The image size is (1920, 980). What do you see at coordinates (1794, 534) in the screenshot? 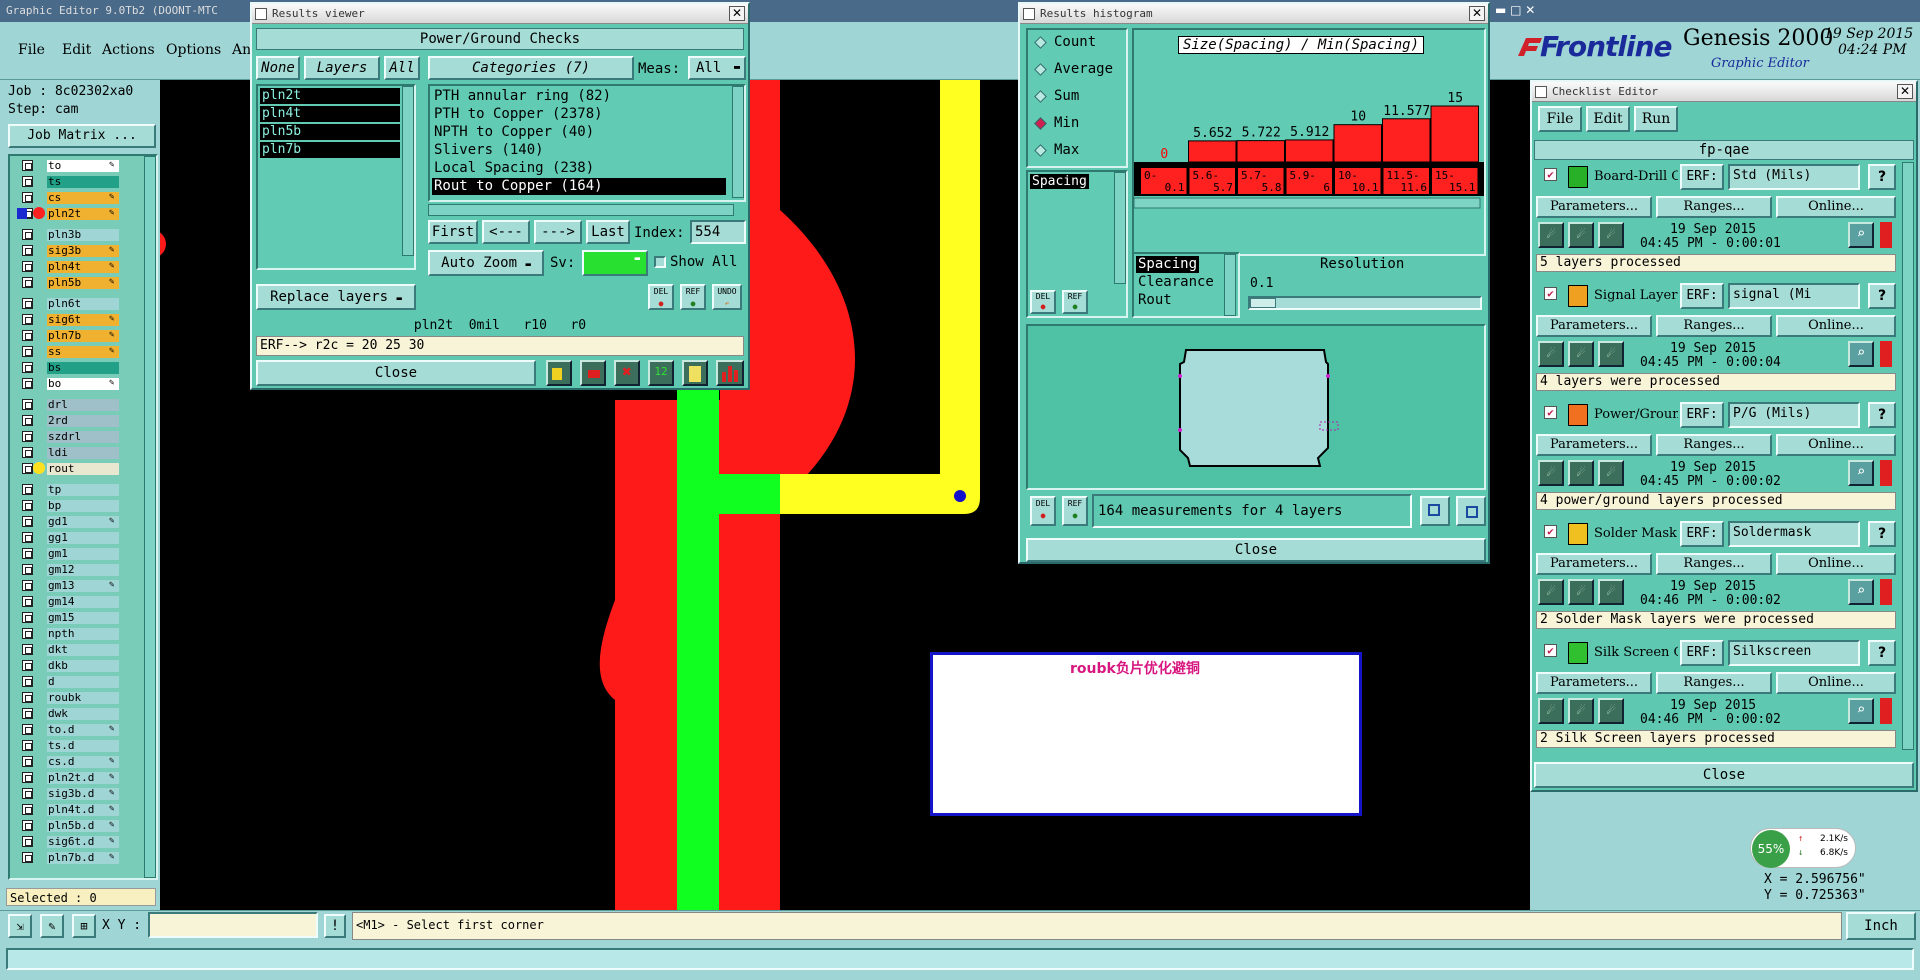
I see `erf-field: Soldermask` at bounding box center [1794, 534].